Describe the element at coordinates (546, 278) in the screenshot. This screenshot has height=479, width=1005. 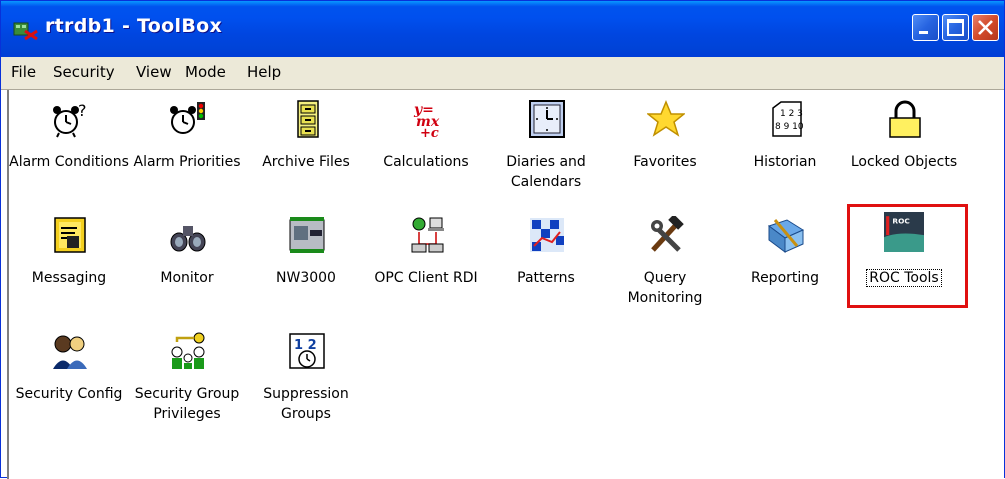
I see `item-label: Patterns` at that location.